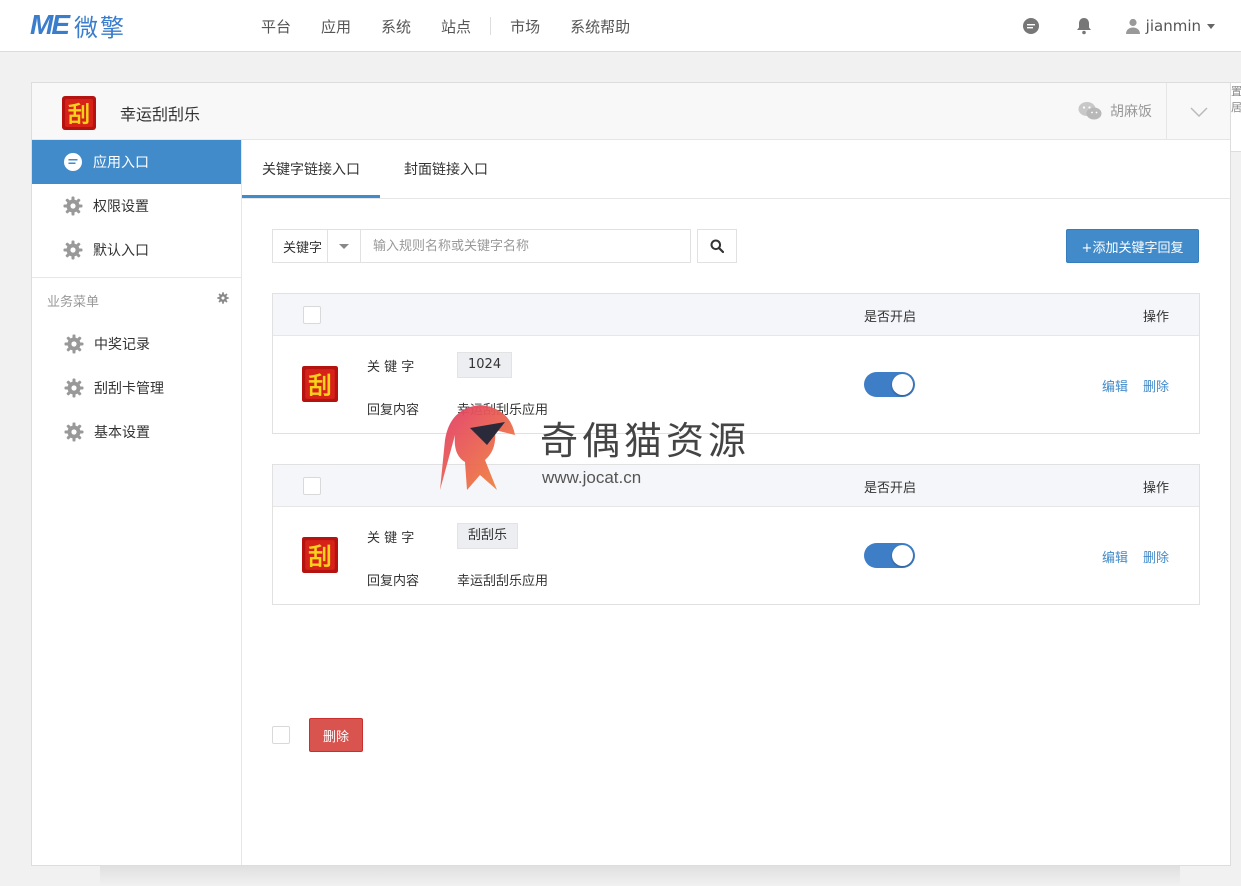 The height and width of the screenshot is (886, 1241). I want to click on chat-icon, so click(73, 162).